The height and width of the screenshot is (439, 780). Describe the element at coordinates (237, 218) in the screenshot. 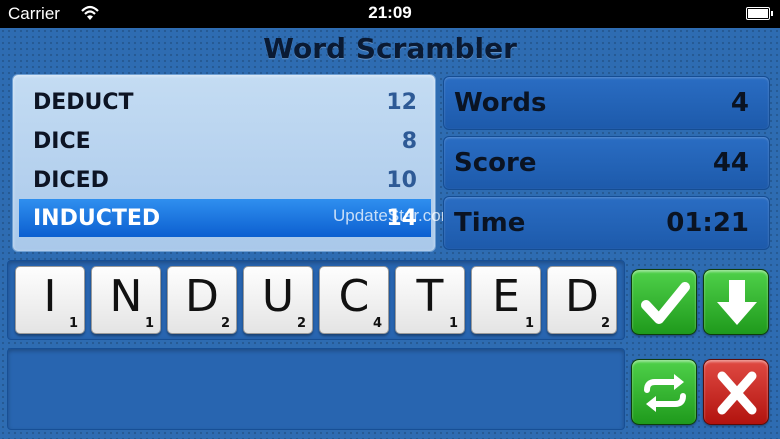

I see `word-row-selected: INDUCTED 14 UpdateStar.com` at that location.